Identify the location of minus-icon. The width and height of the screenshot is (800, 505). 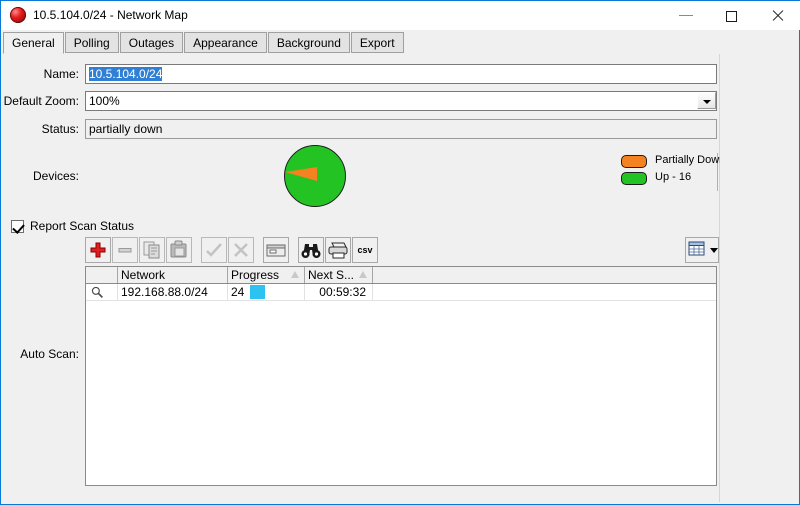
(125, 250).